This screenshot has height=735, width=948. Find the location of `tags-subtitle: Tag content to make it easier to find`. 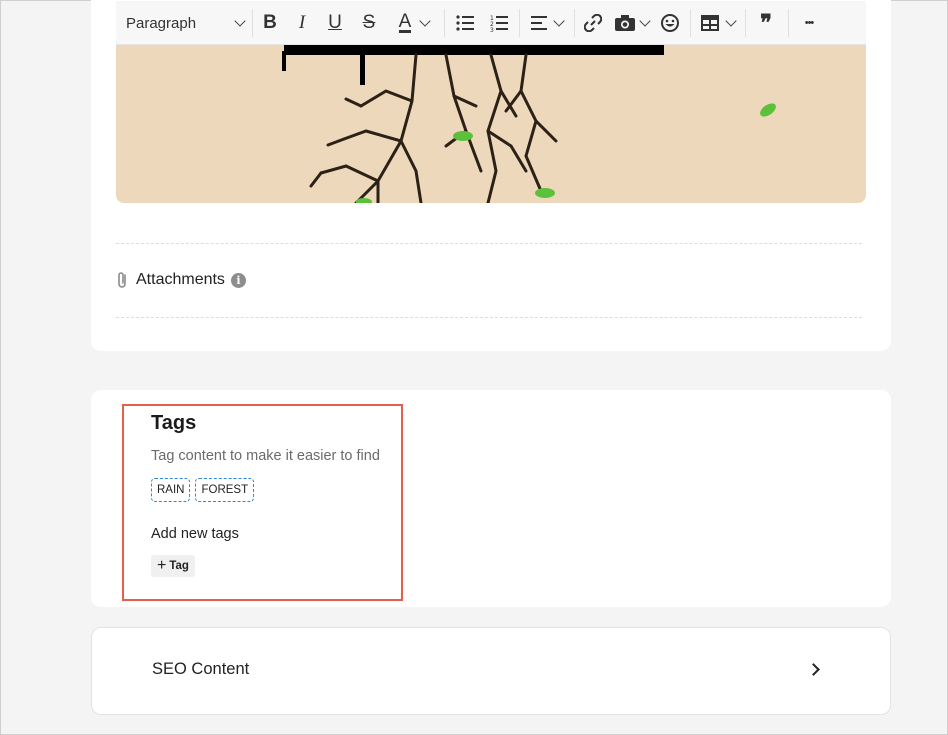

tags-subtitle: Tag content to make it easier to find is located at coordinates (265, 456).